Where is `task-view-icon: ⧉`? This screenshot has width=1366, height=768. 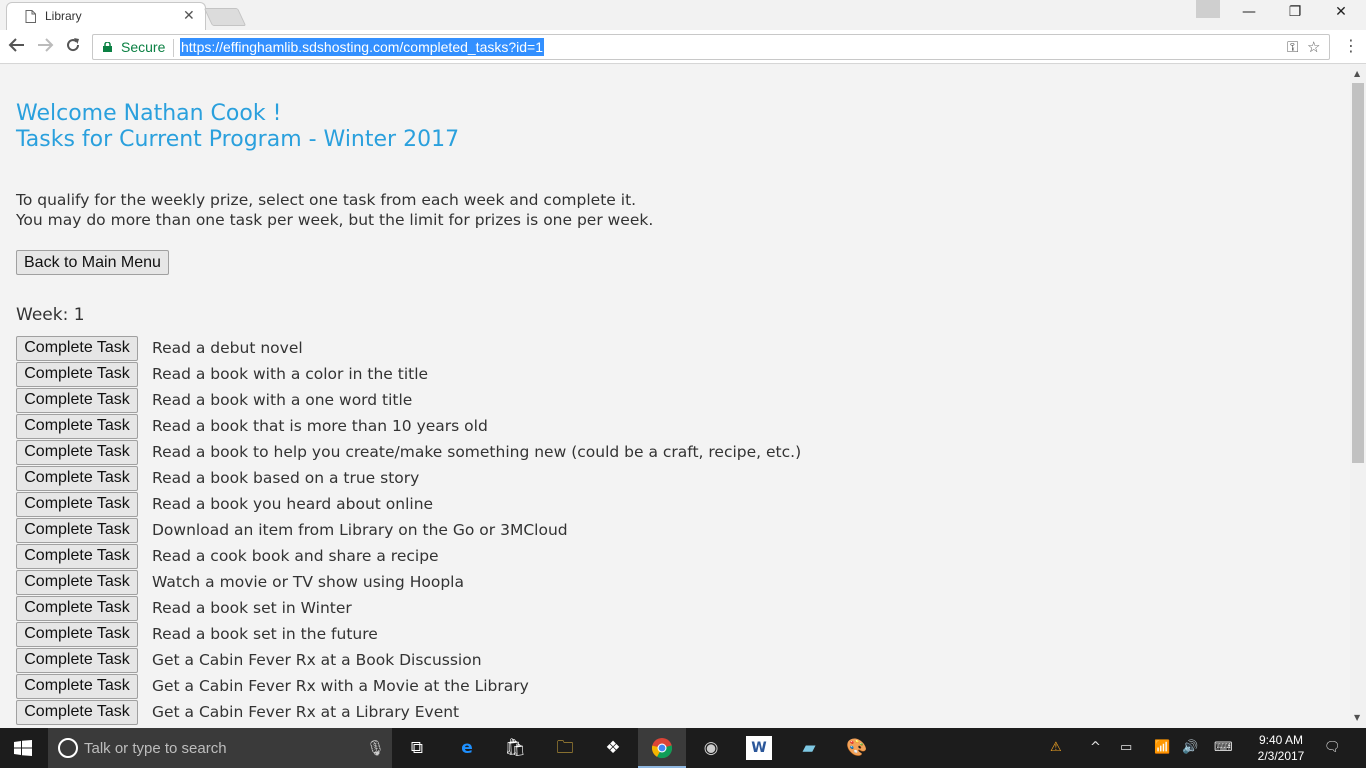 task-view-icon: ⧉ is located at coordinates (417, 748).